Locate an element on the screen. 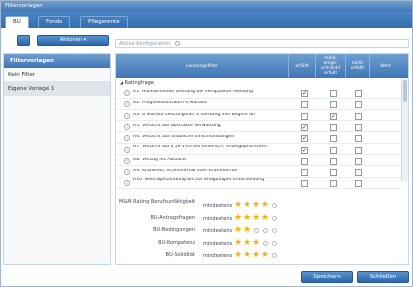  sidebar-item-kein-filter: Kein Filter is located at coordinates (57, 75).